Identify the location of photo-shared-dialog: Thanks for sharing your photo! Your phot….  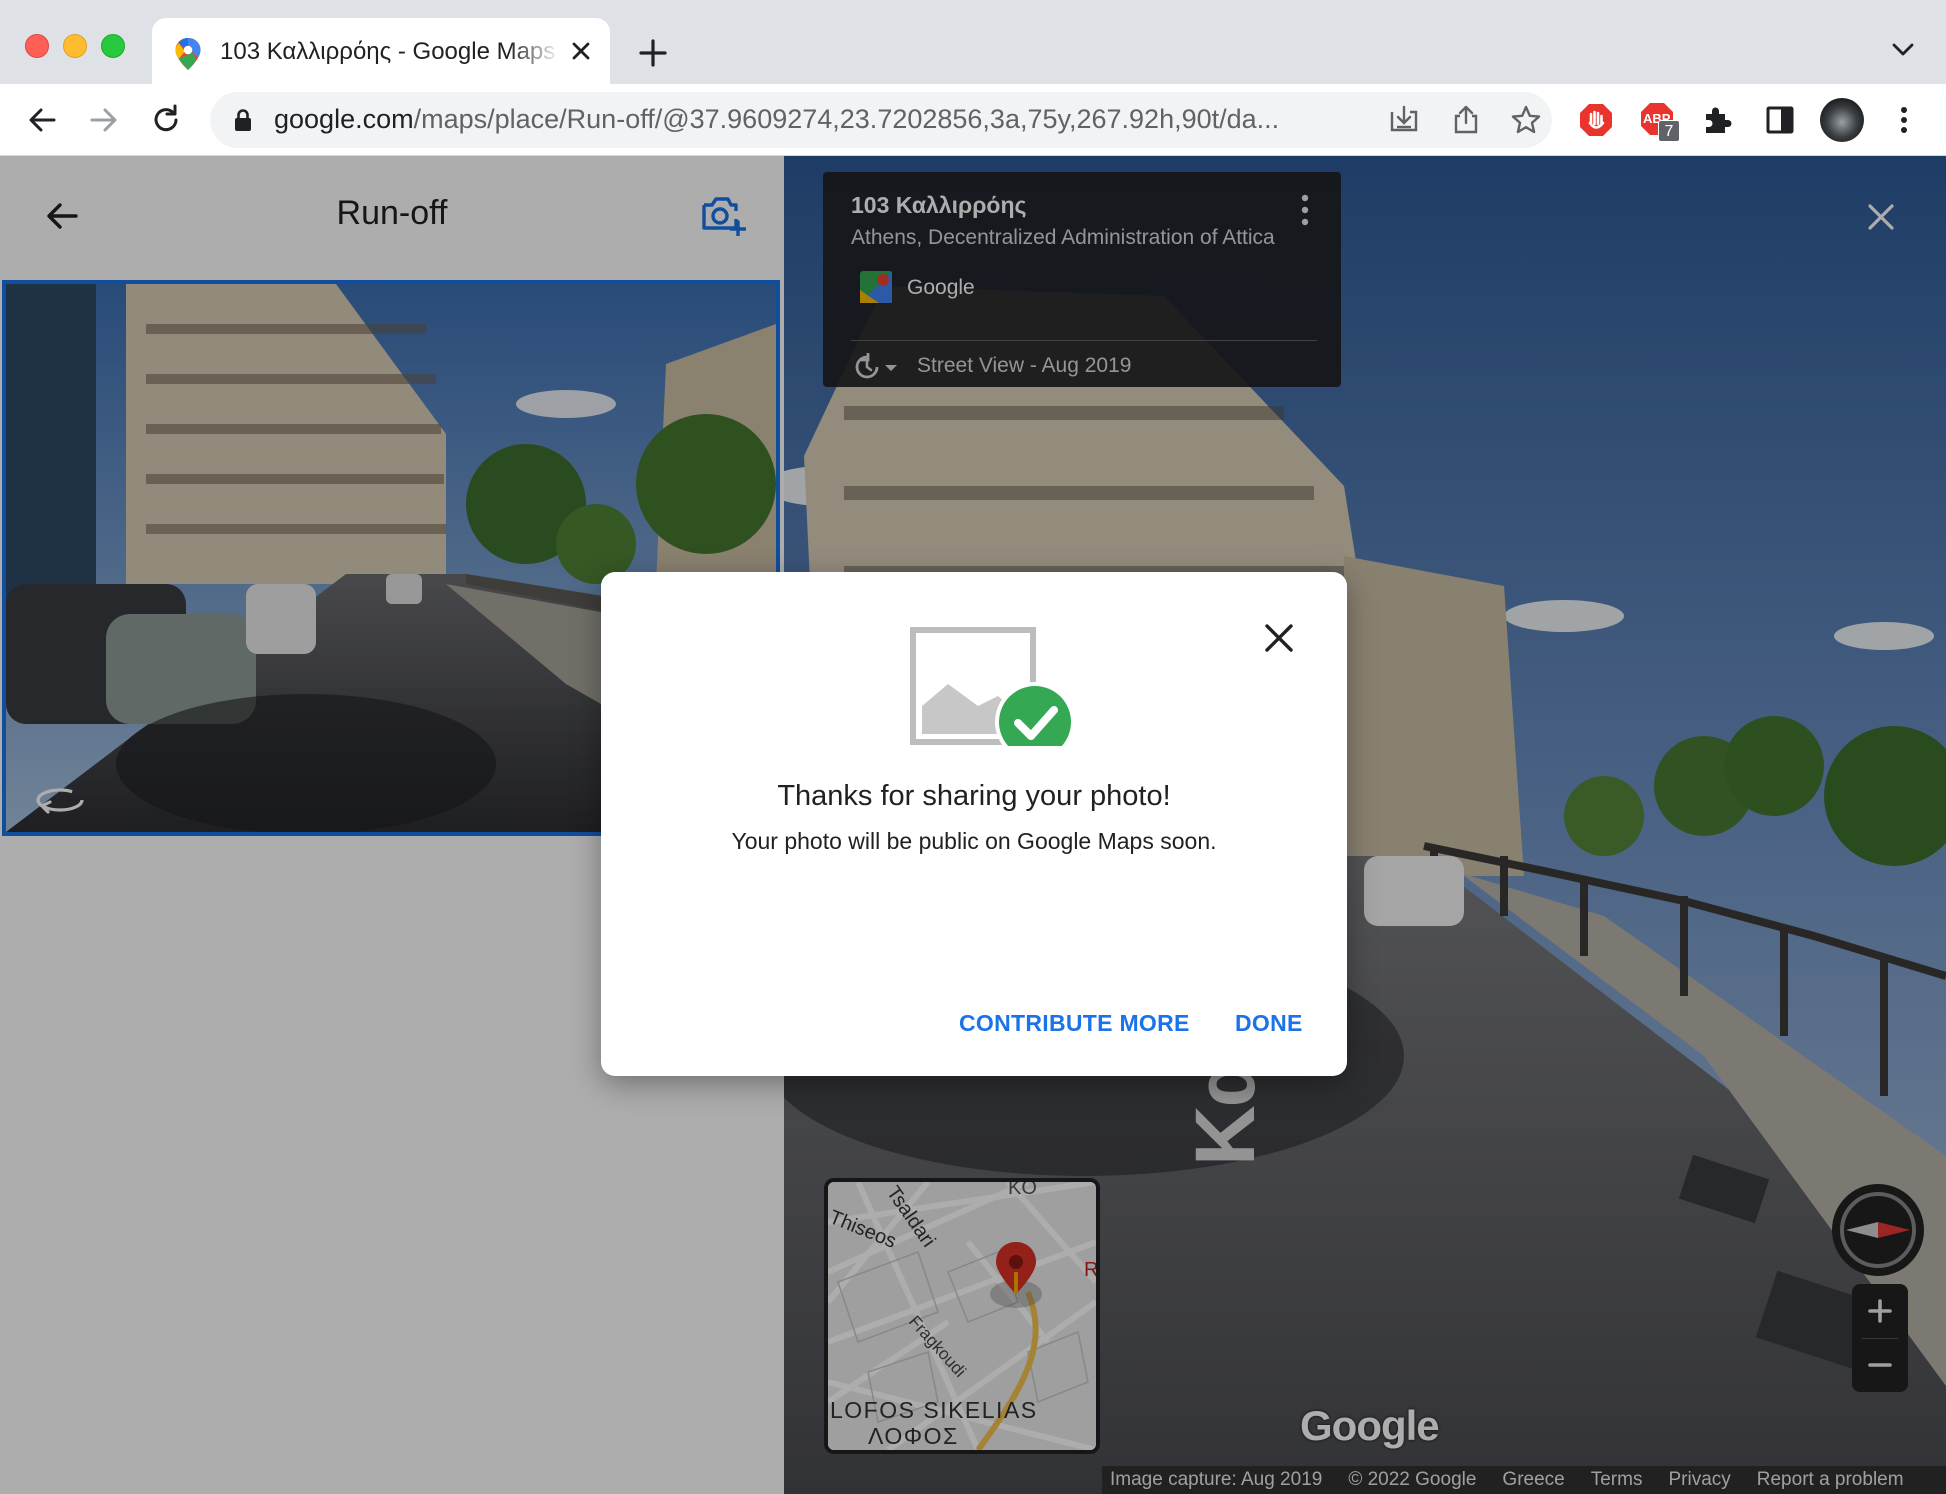
(974, 824).